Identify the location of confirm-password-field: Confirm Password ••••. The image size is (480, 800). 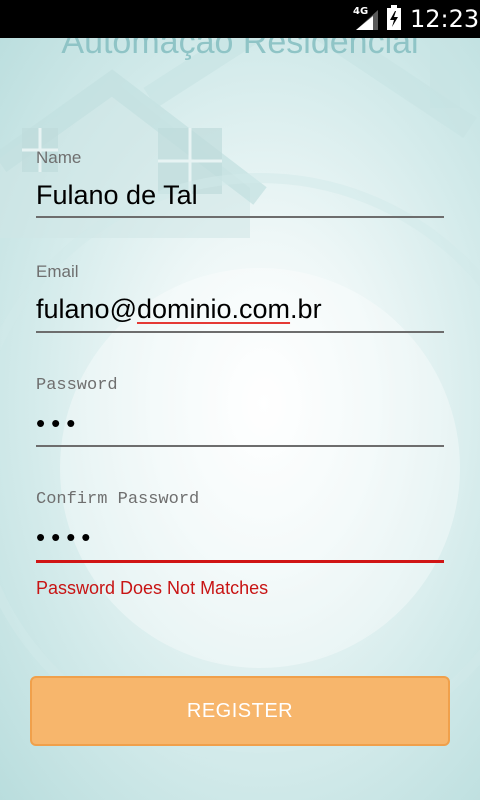
(240, 526).